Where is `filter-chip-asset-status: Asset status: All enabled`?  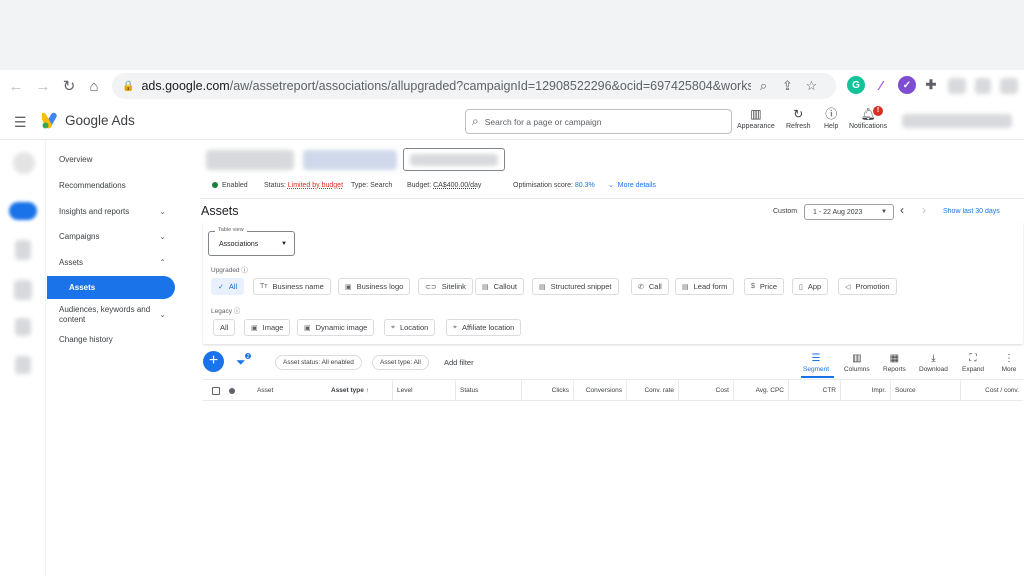 filter-chip-asset-status: Asset status: All enabled is located at coordinates (318, 362).